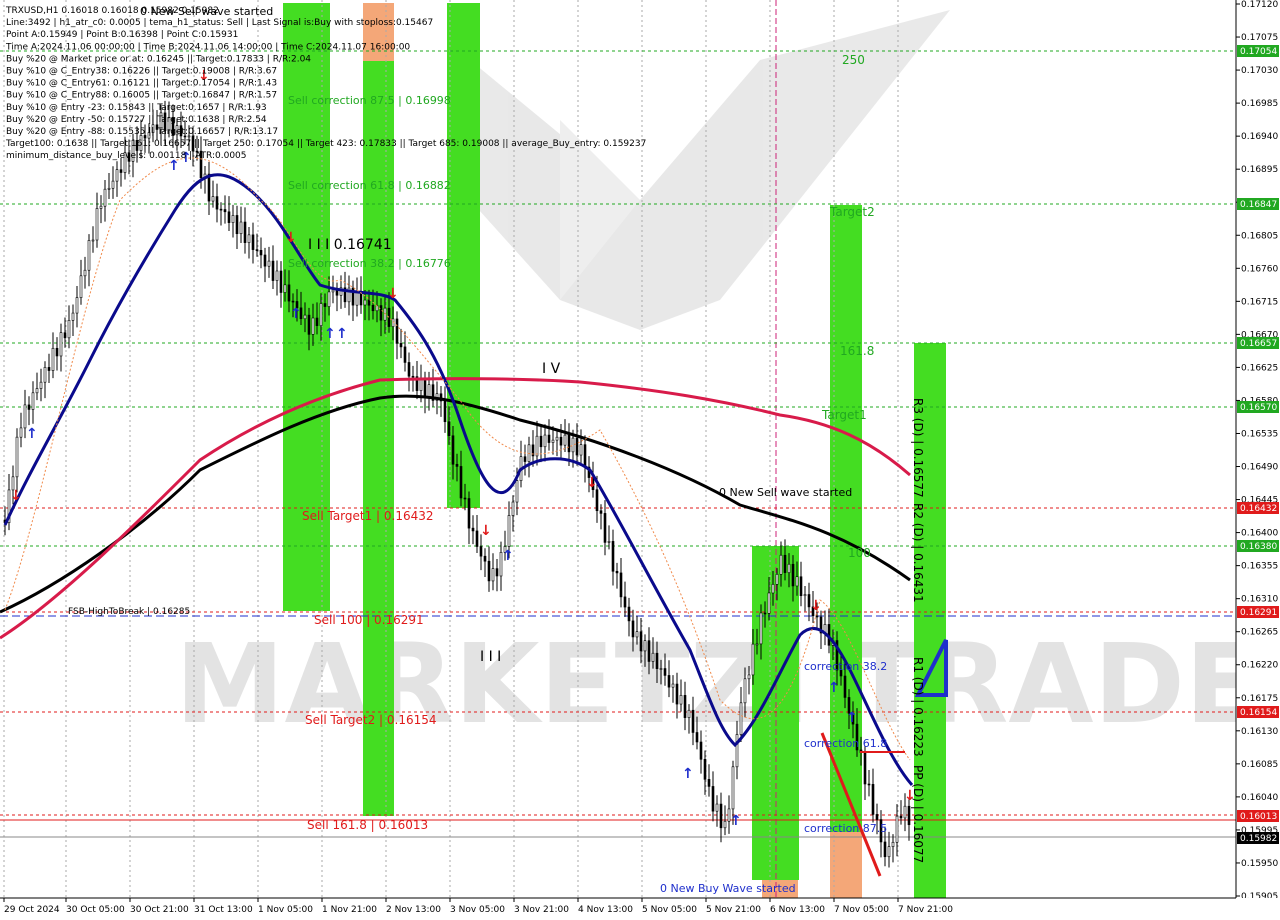 The width and height of the screenshot is (1280, 920). I want to click on target1-label: Target1, so click(844, 415).